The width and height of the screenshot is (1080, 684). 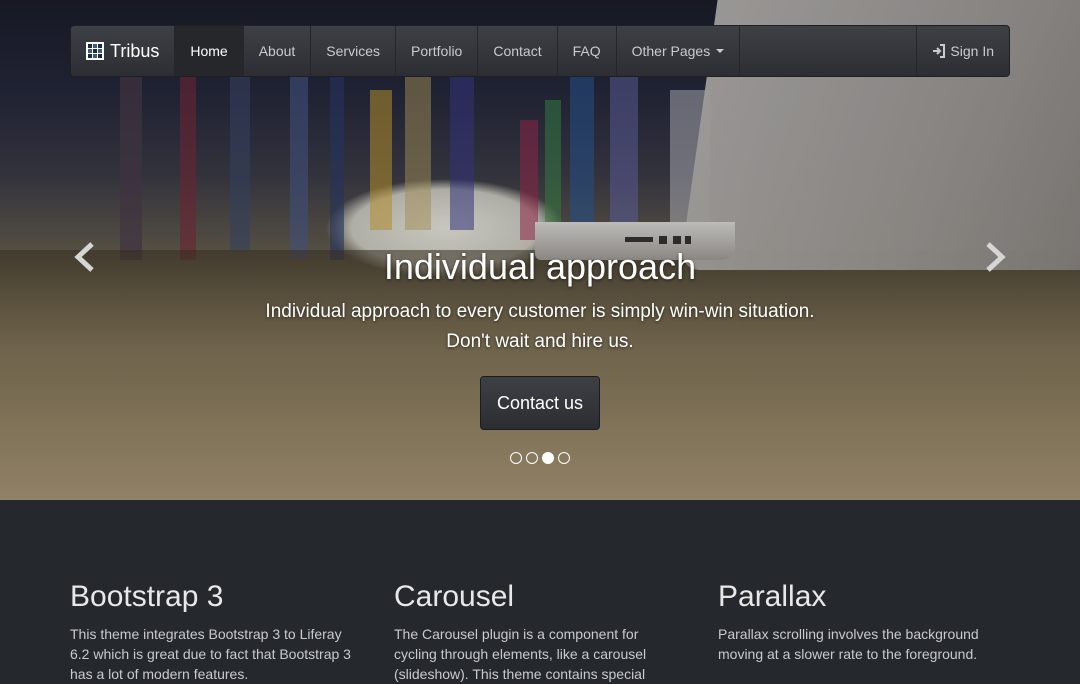 What do you see at coordinates (353, 51) in the screenshot?
I see `nav-services: Services` at bounding box center [353, 51].